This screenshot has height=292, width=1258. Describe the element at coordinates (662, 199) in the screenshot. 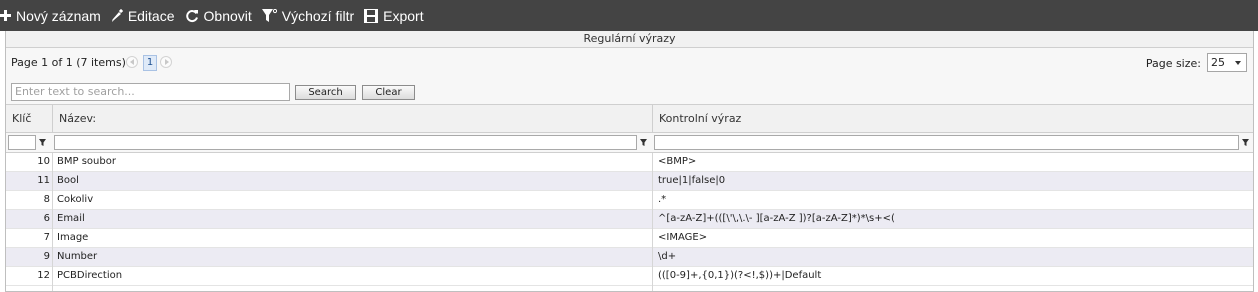

I see `cell-expression: .*` at that location.